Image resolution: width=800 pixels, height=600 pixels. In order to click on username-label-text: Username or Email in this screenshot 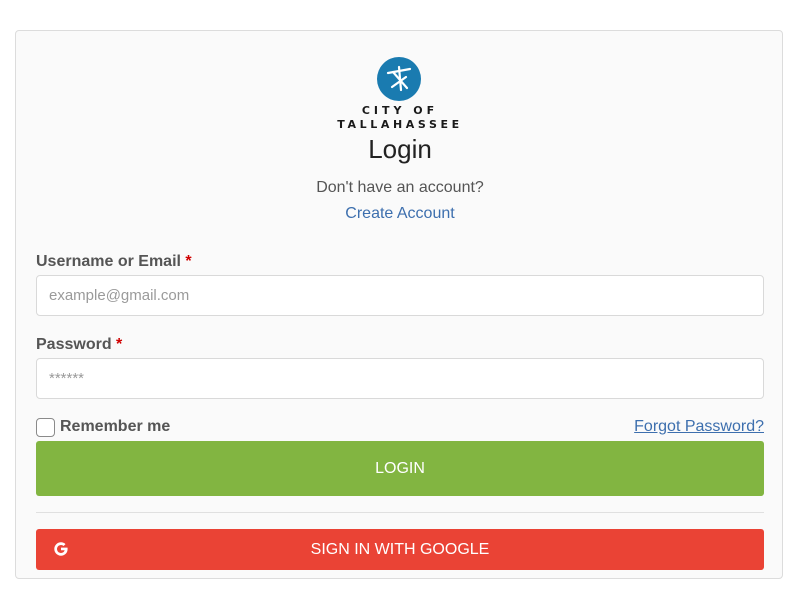, I will do `click(108, 261)`.